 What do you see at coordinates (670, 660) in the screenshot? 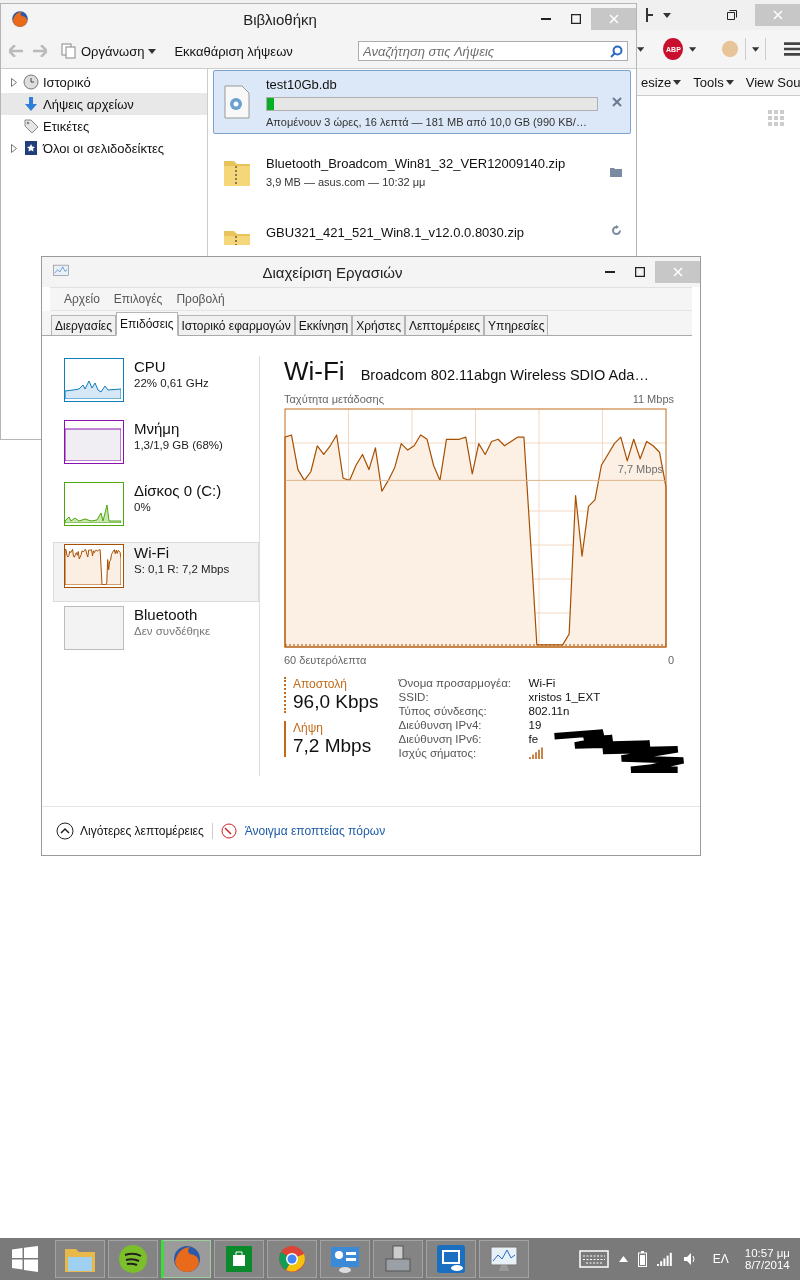
I see `axis-label: 0` at bounding box center [670, 660].